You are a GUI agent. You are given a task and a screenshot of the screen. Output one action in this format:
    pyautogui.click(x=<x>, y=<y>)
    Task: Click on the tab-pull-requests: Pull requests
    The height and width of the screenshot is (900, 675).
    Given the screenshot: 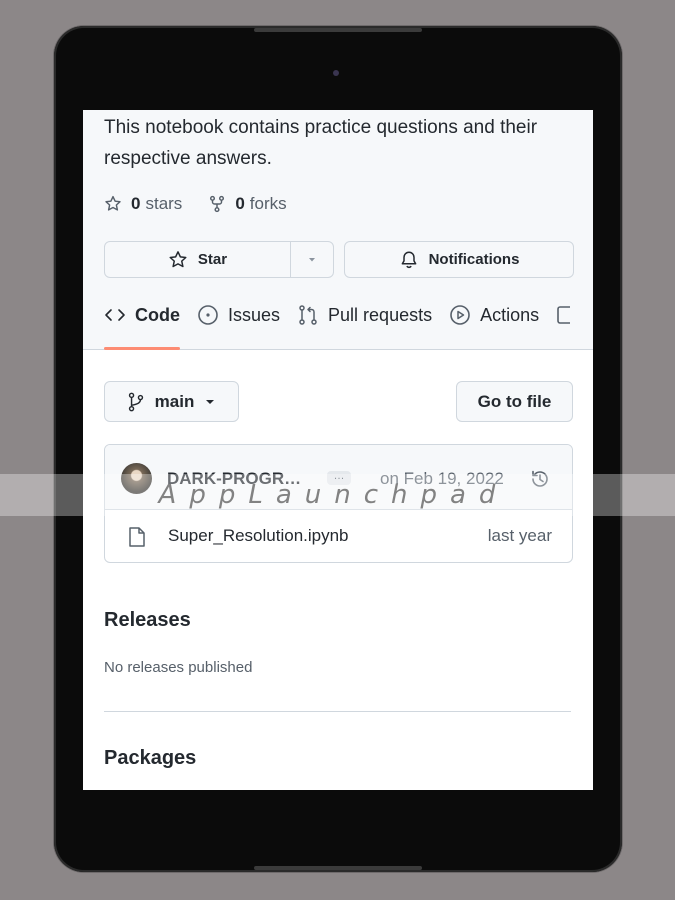 What is the action you would take?
    pyautogui.click(x=364, y=315)
    